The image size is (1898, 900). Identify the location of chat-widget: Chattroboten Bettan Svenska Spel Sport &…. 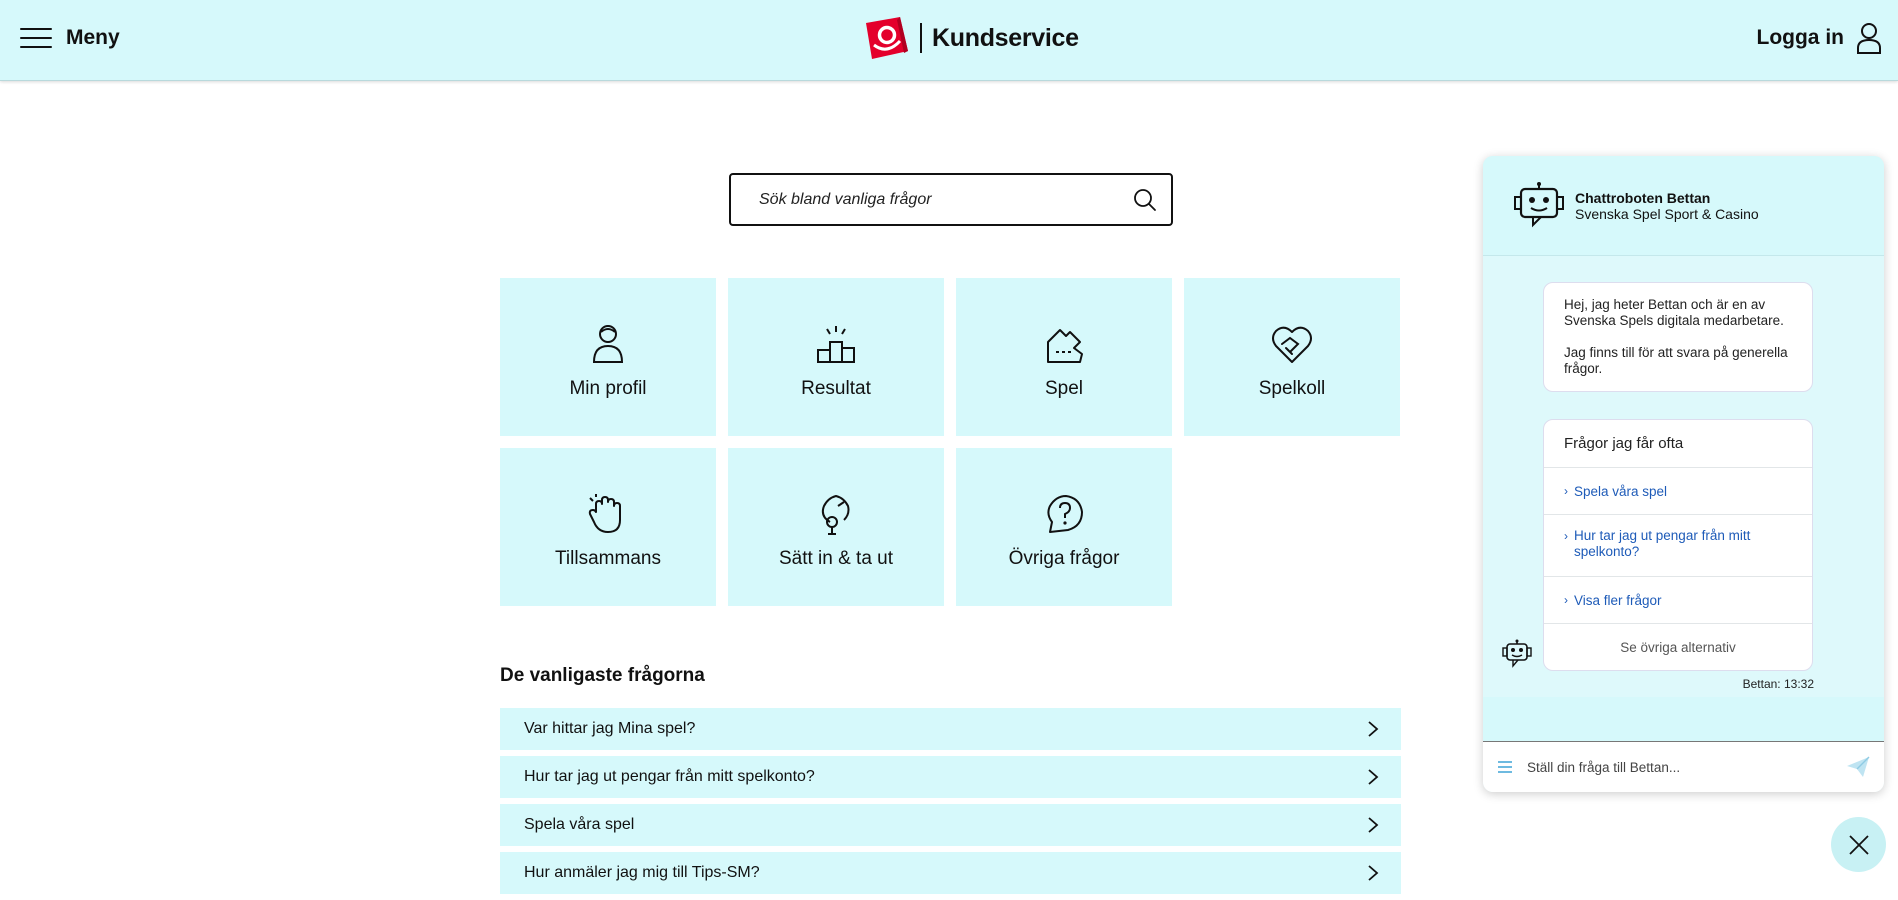
(1683, 474).